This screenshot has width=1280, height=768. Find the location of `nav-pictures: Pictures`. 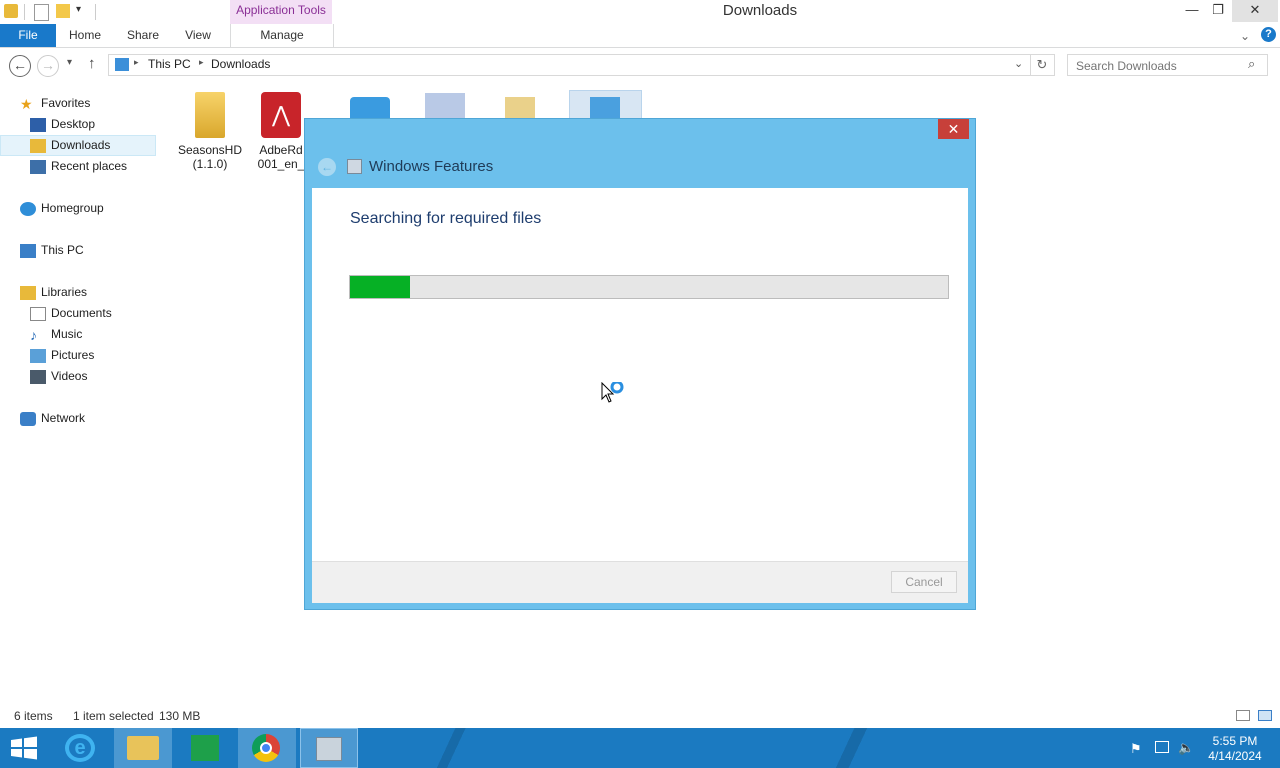

nav-pictures: Pictures is located at coordinates (62, 355).